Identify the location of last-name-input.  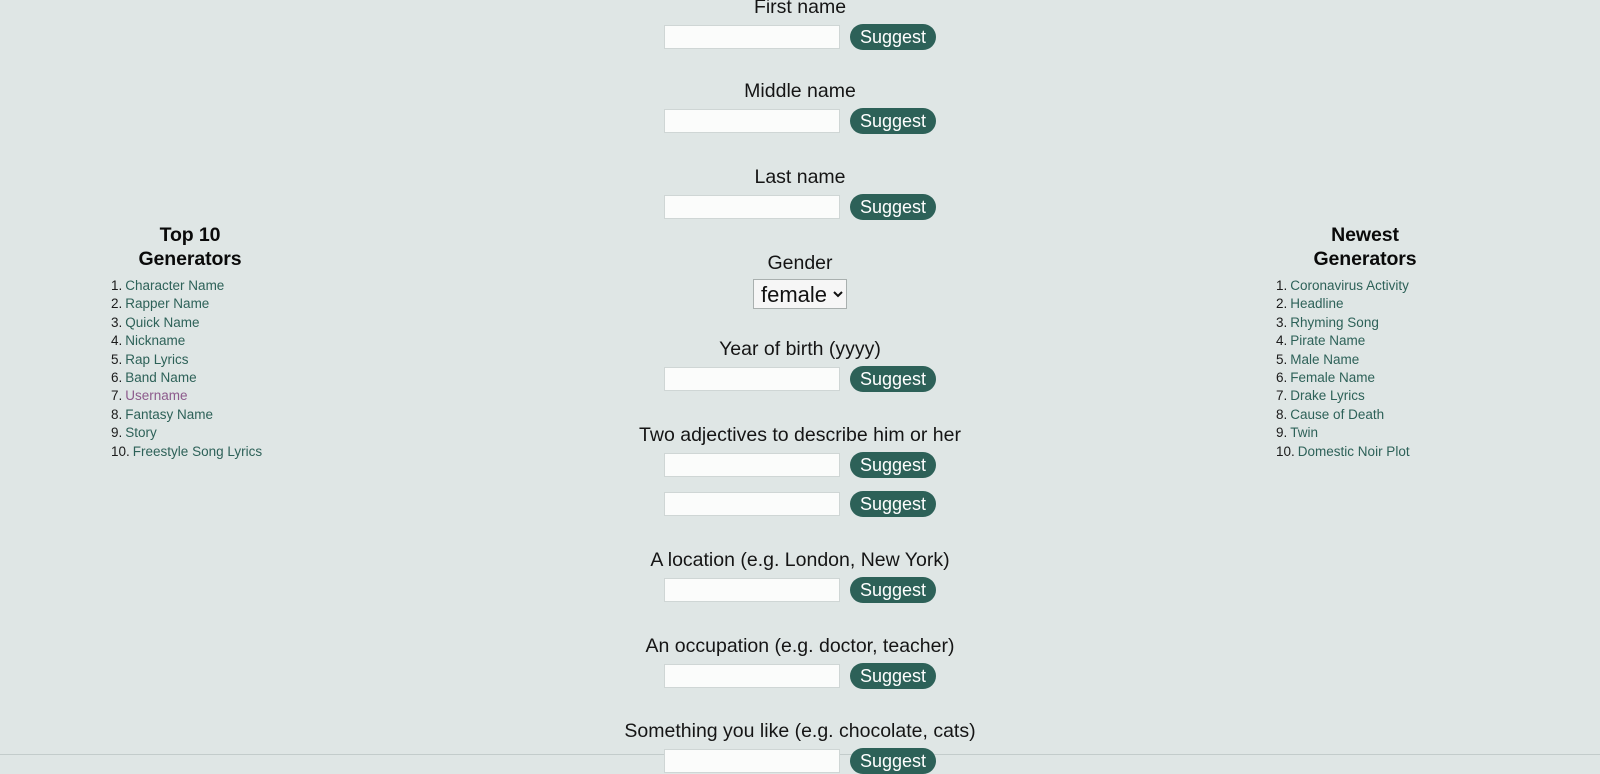
(751, 207).